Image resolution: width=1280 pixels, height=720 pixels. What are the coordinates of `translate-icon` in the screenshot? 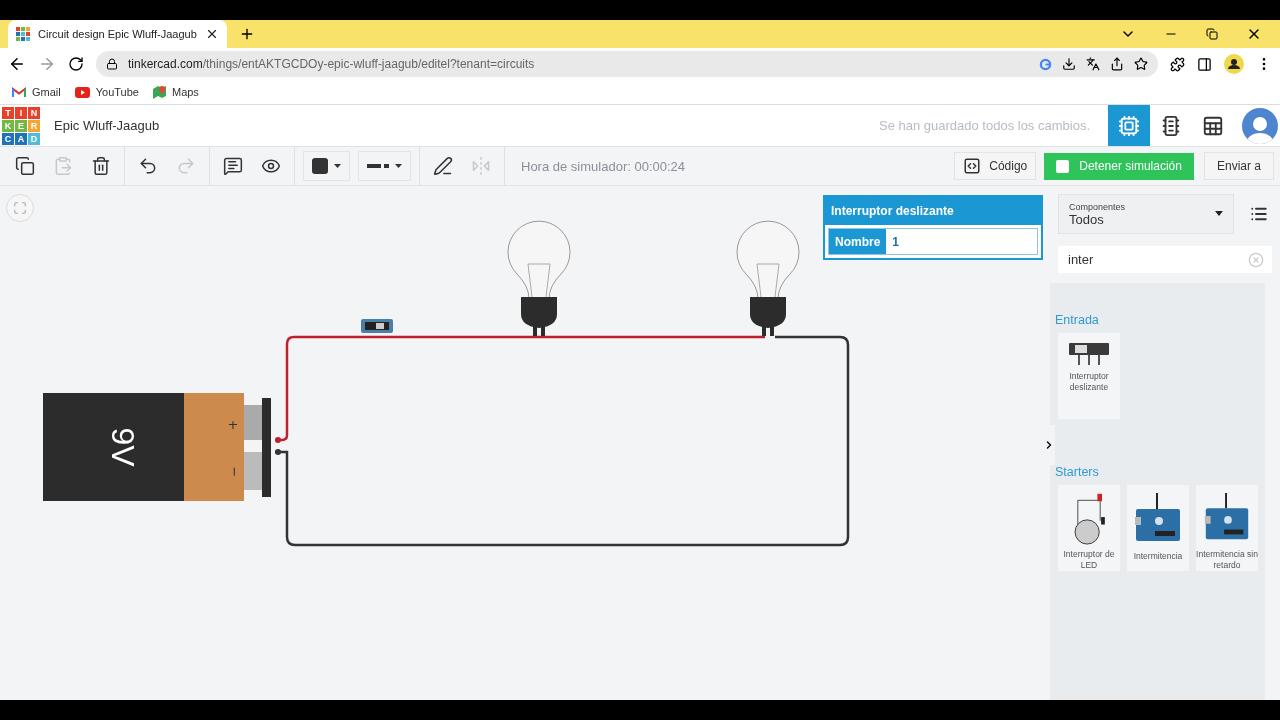 It's located at (1093, 64).